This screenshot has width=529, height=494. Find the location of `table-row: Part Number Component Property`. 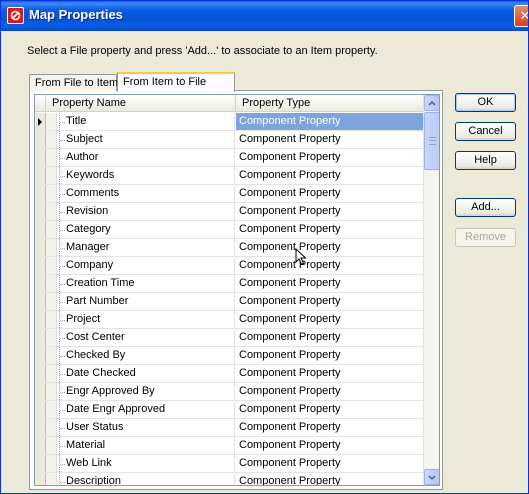

table-row: Part Number Component Property is located at coordinates (229, 302).